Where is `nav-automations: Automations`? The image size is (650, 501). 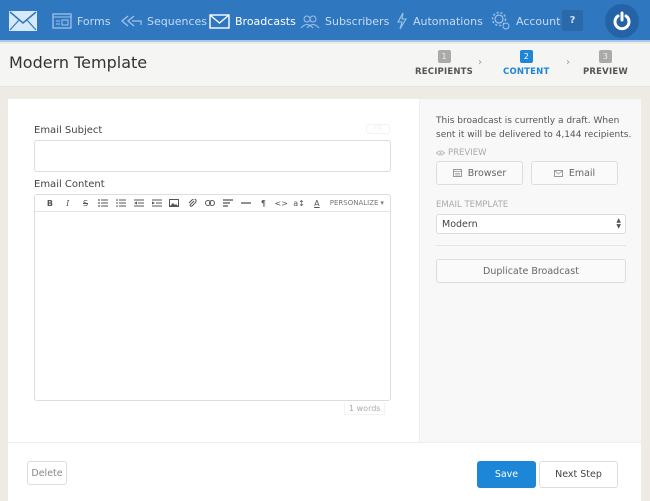
nav-automations: Automations is located at coordinates (439, 21).